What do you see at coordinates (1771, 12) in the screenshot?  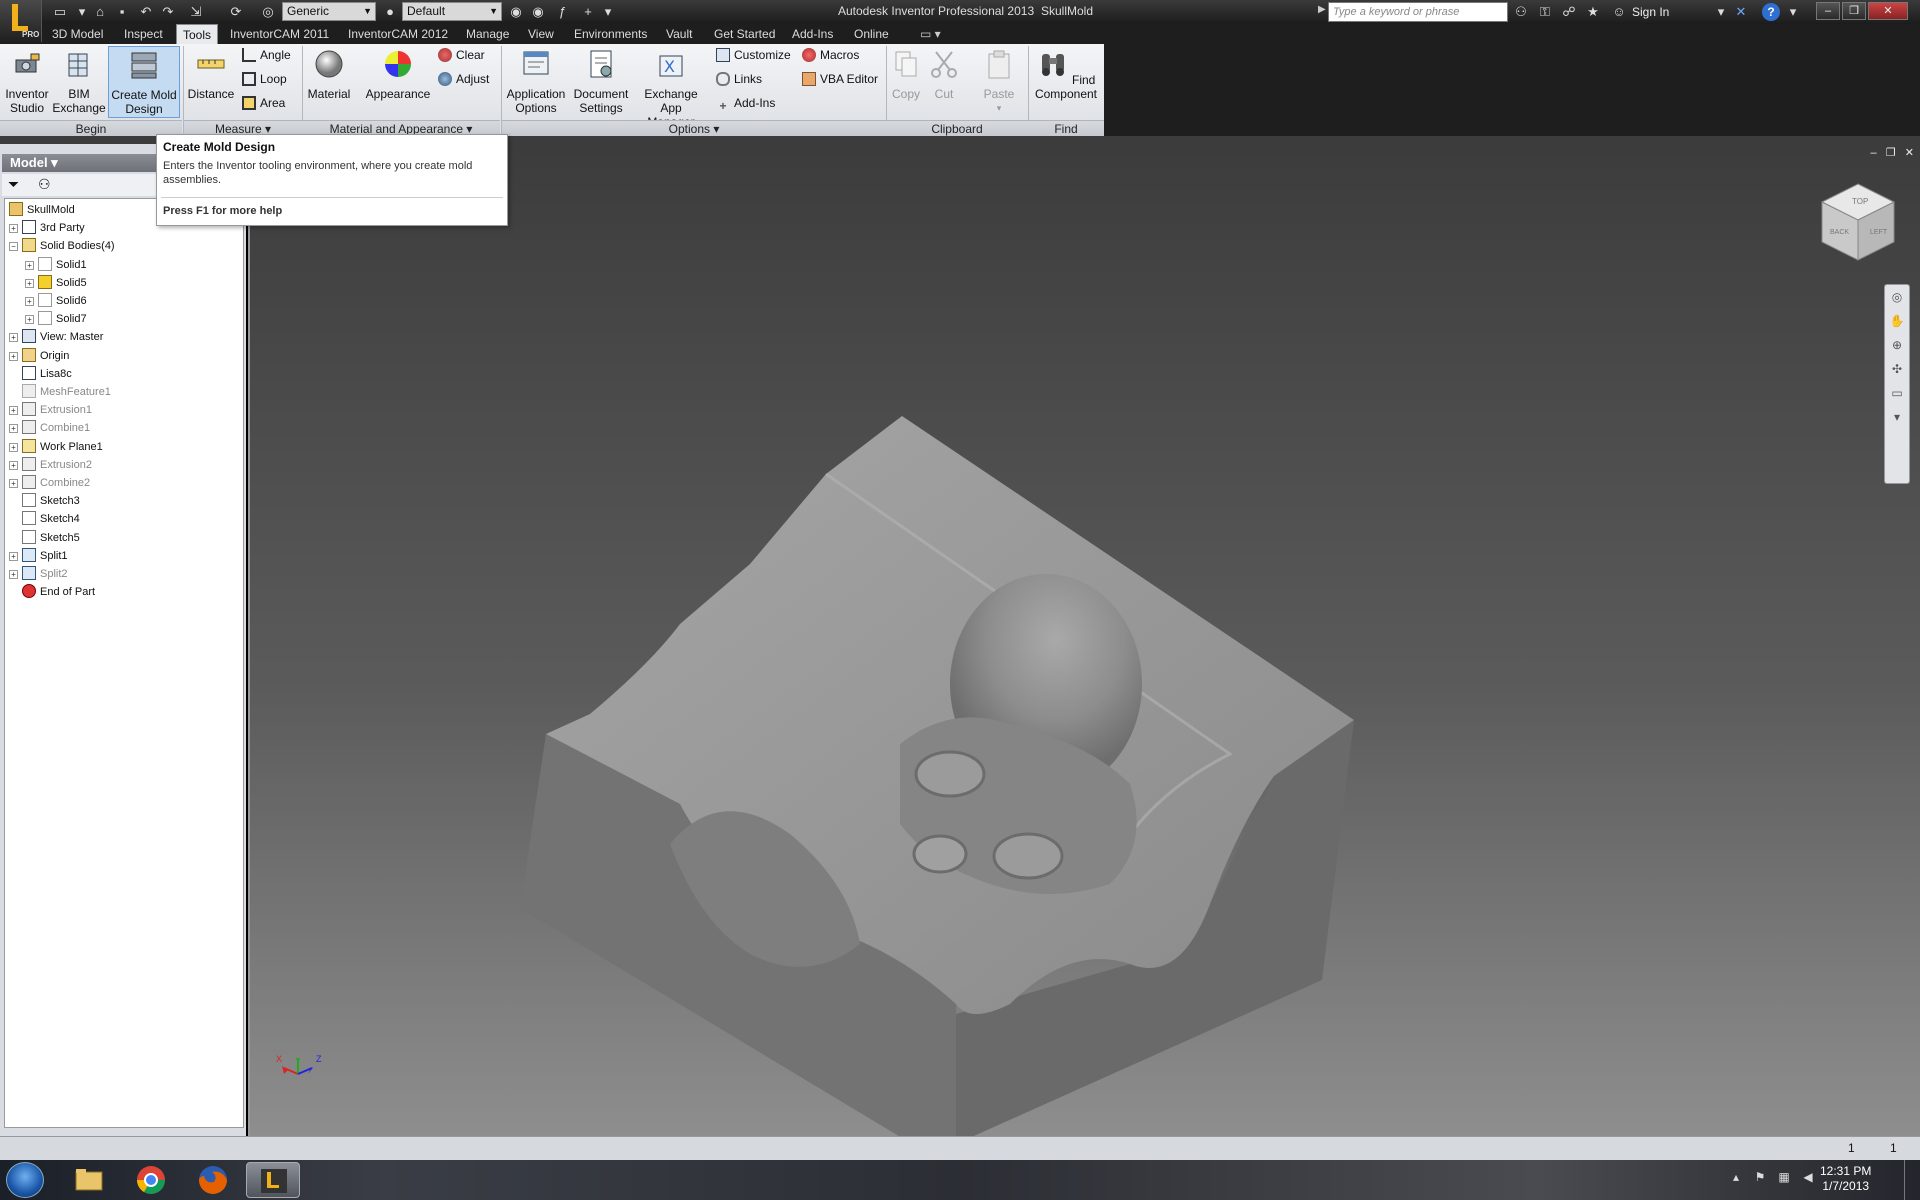 I see `help-button: ?` at bounding box center [1771, 12].